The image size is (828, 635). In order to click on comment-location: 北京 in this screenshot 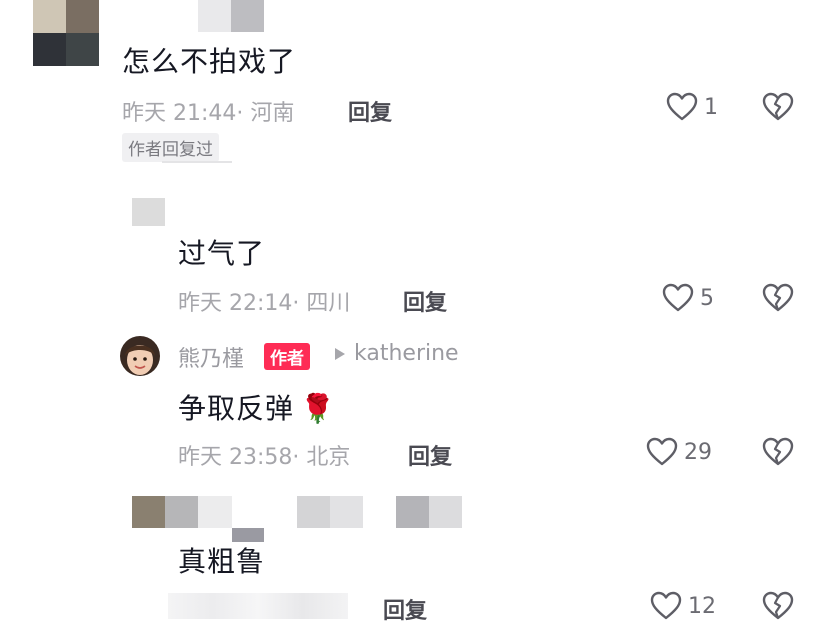, I will do `click(328, 457)`.